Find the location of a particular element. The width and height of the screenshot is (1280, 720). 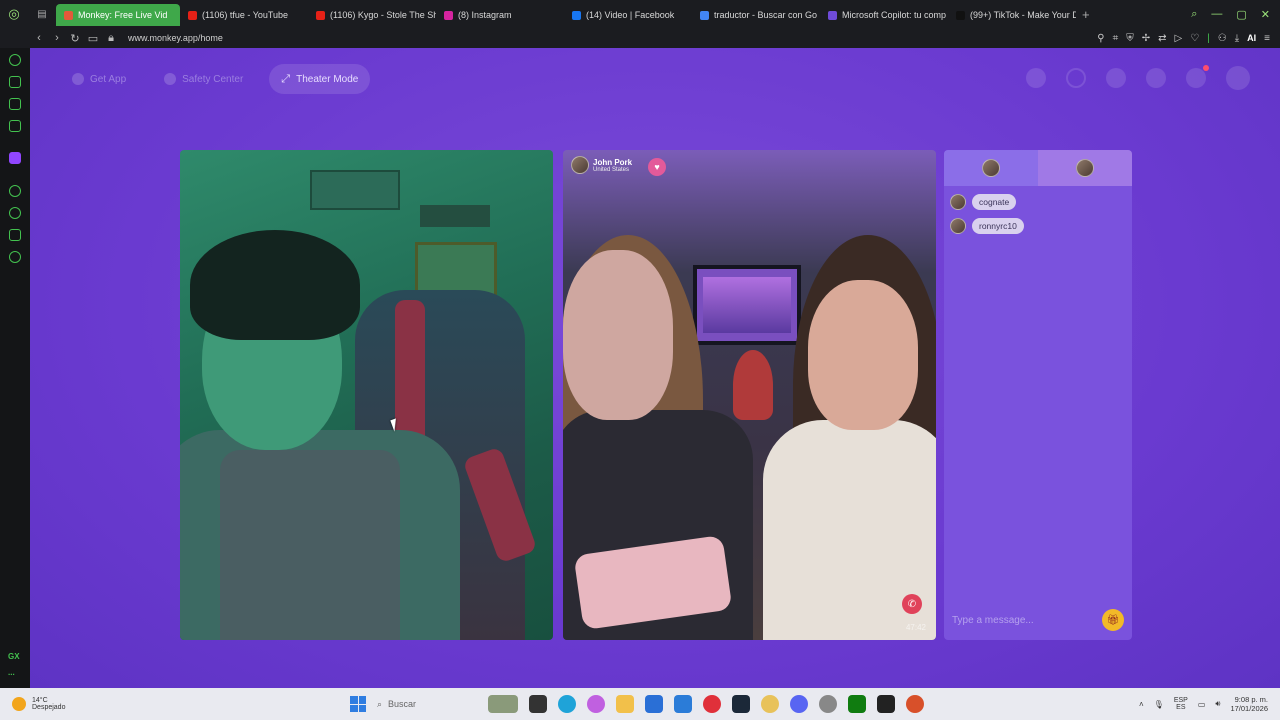

heart-icon: ♡ is located at coordinates (1194, 38).